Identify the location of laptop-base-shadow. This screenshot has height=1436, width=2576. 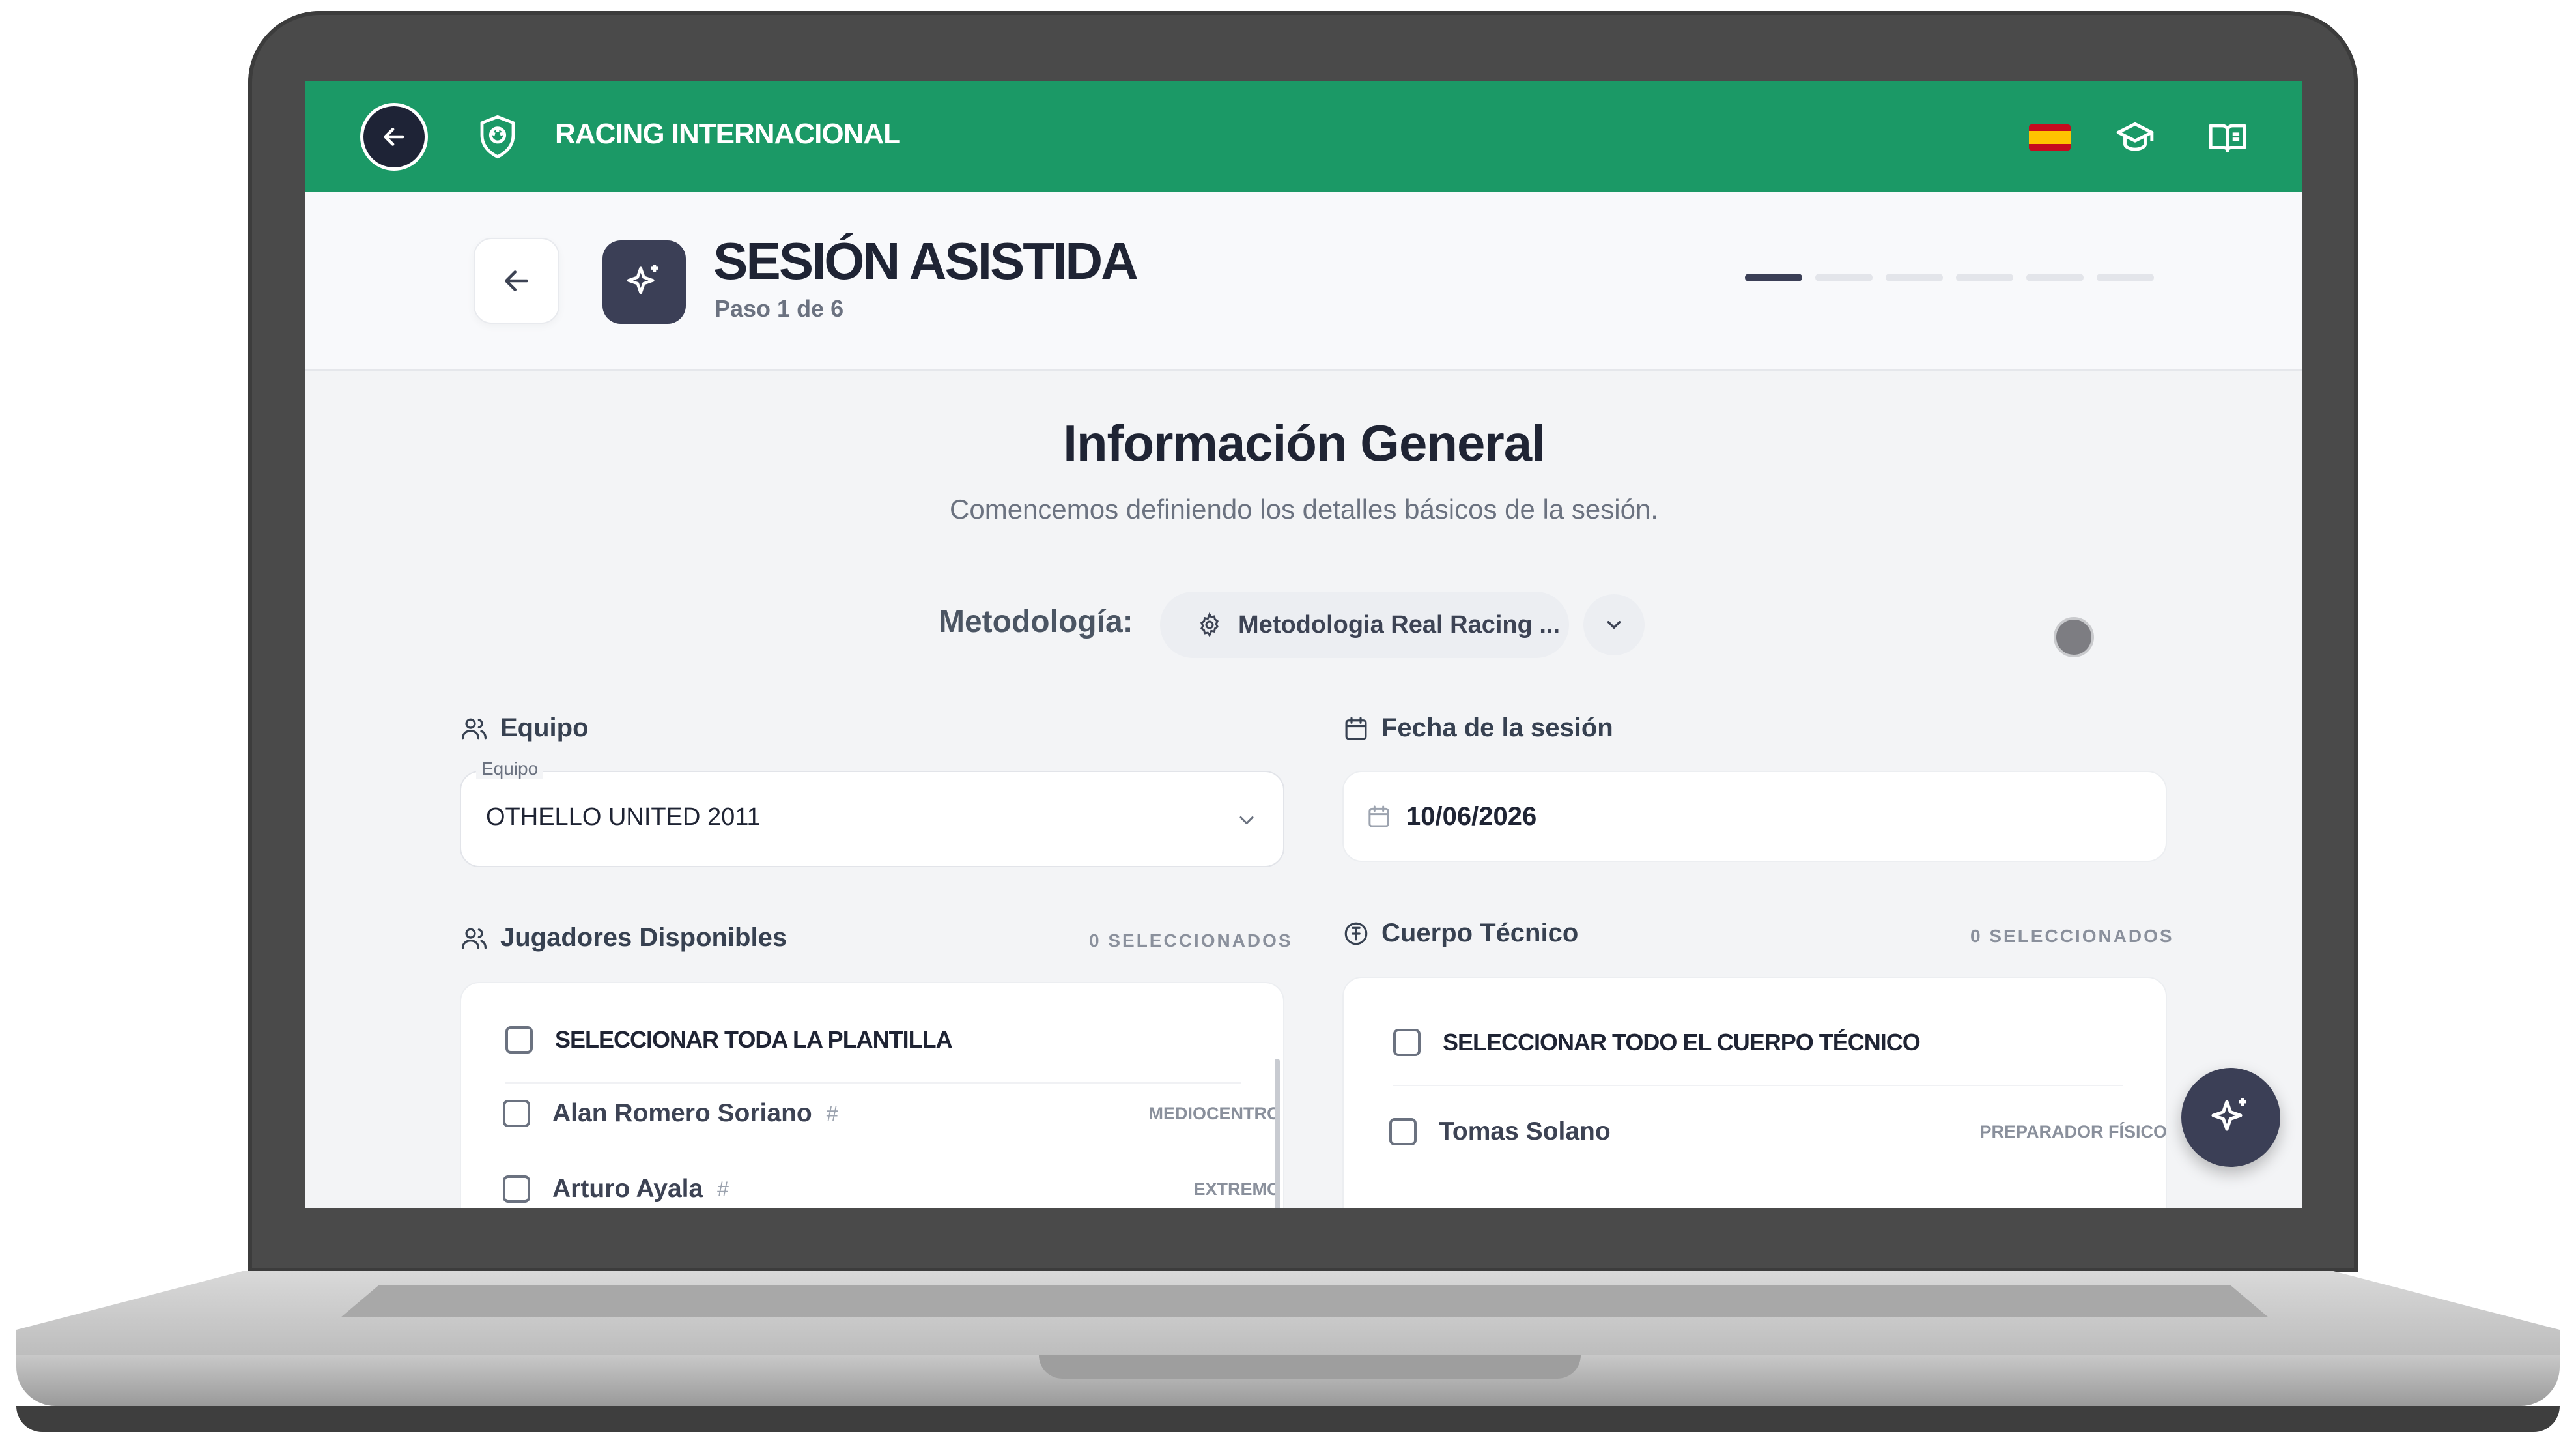
(1288, 1419).